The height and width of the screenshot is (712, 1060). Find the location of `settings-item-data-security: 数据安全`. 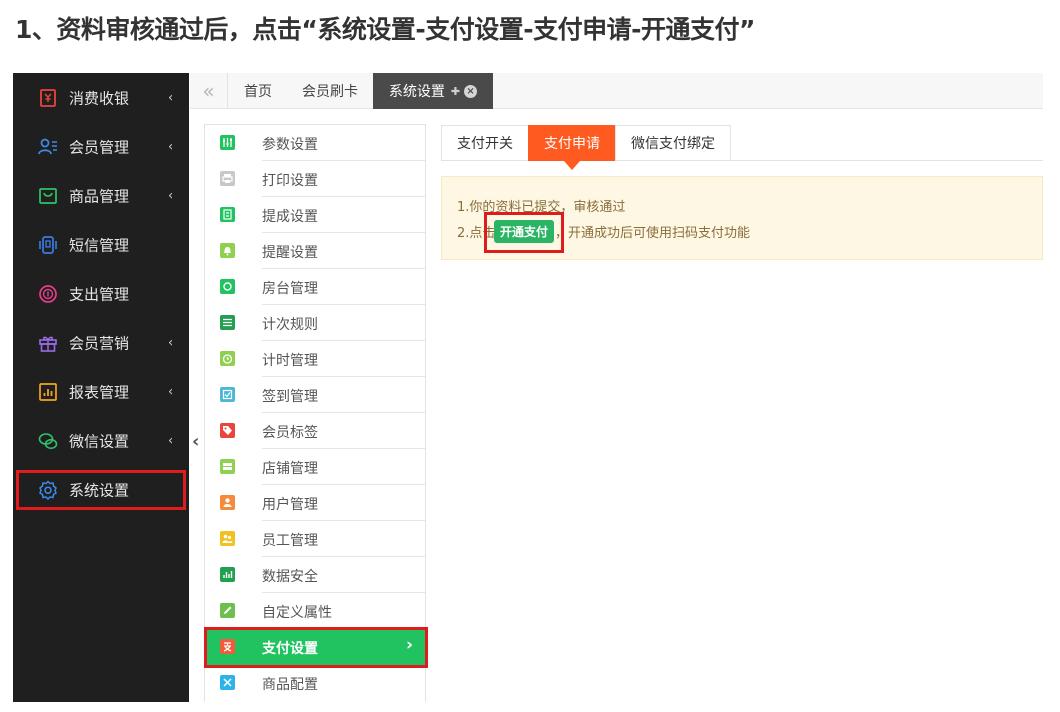

settings-item-data-security: 数据安全 is located at coordinates (315, 575).